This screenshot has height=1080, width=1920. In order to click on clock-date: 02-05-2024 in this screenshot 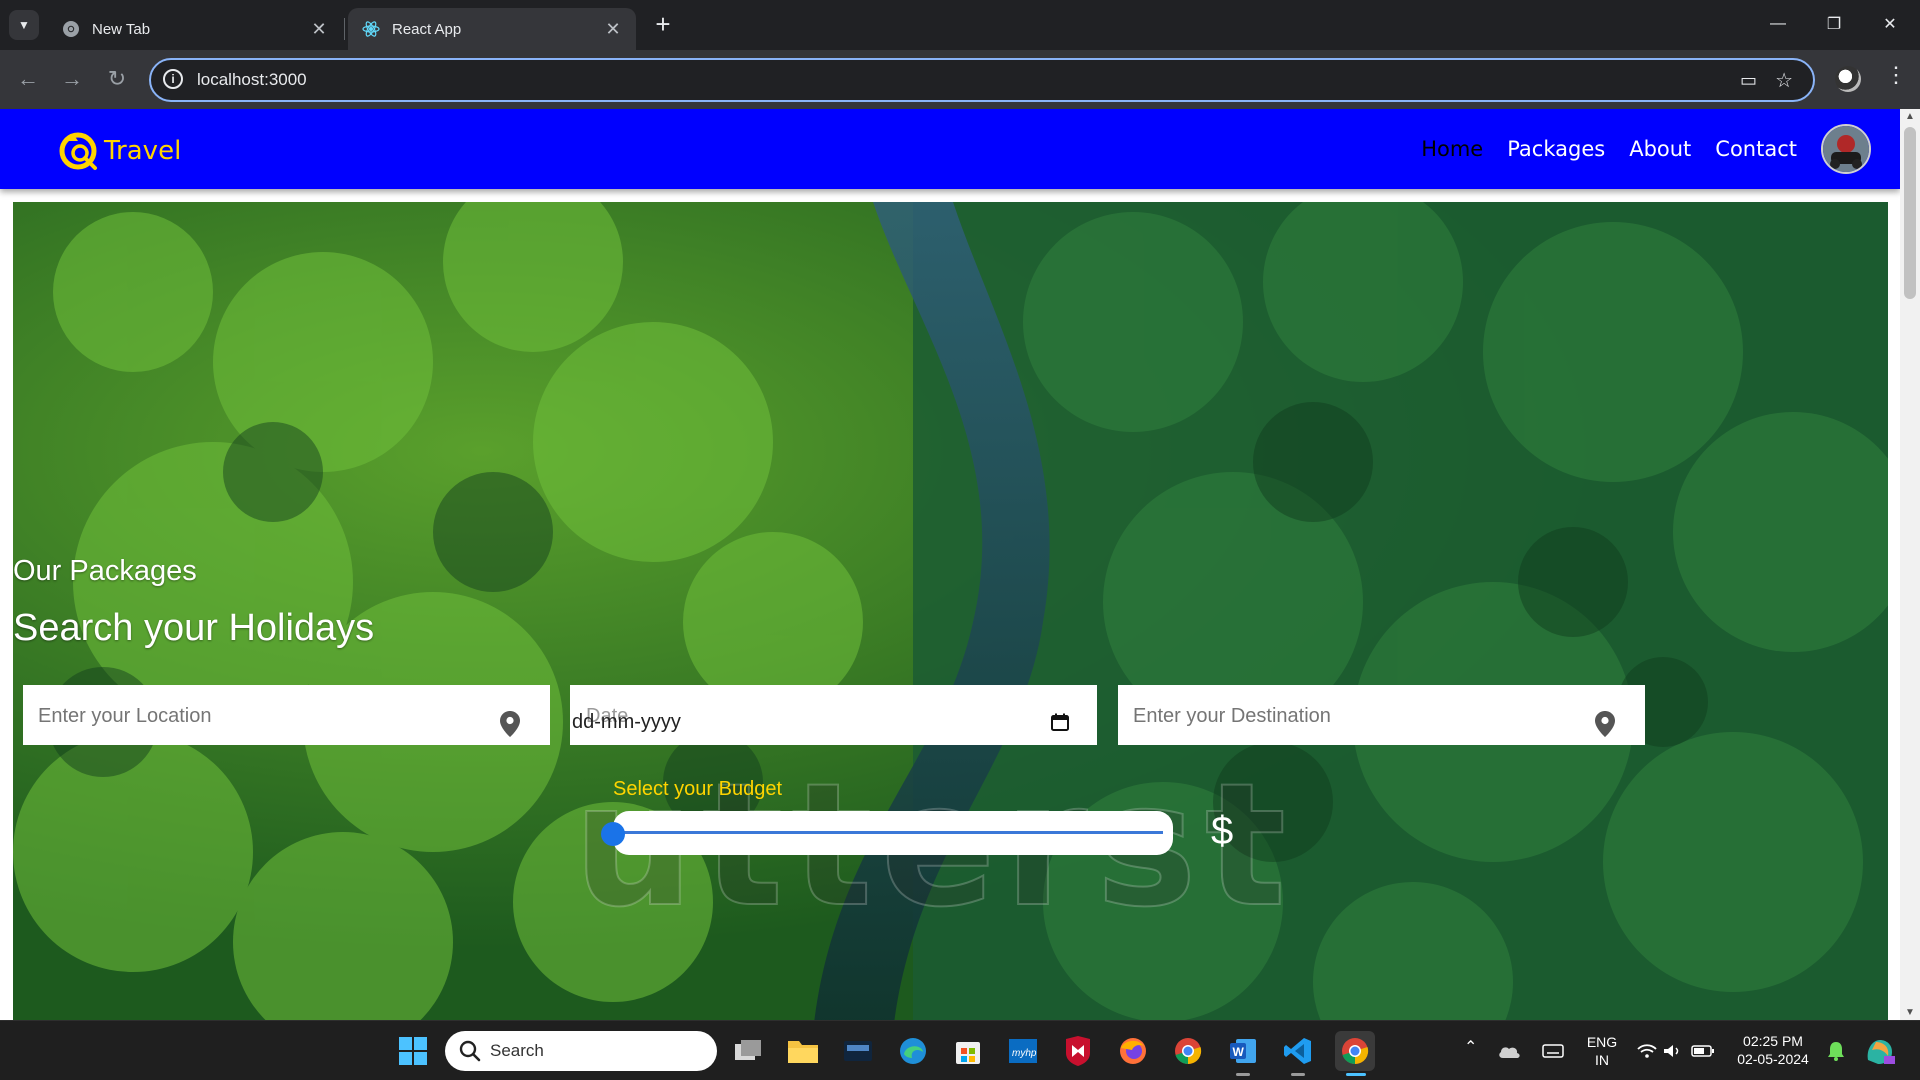, I will do `click(1773, 1059)`.